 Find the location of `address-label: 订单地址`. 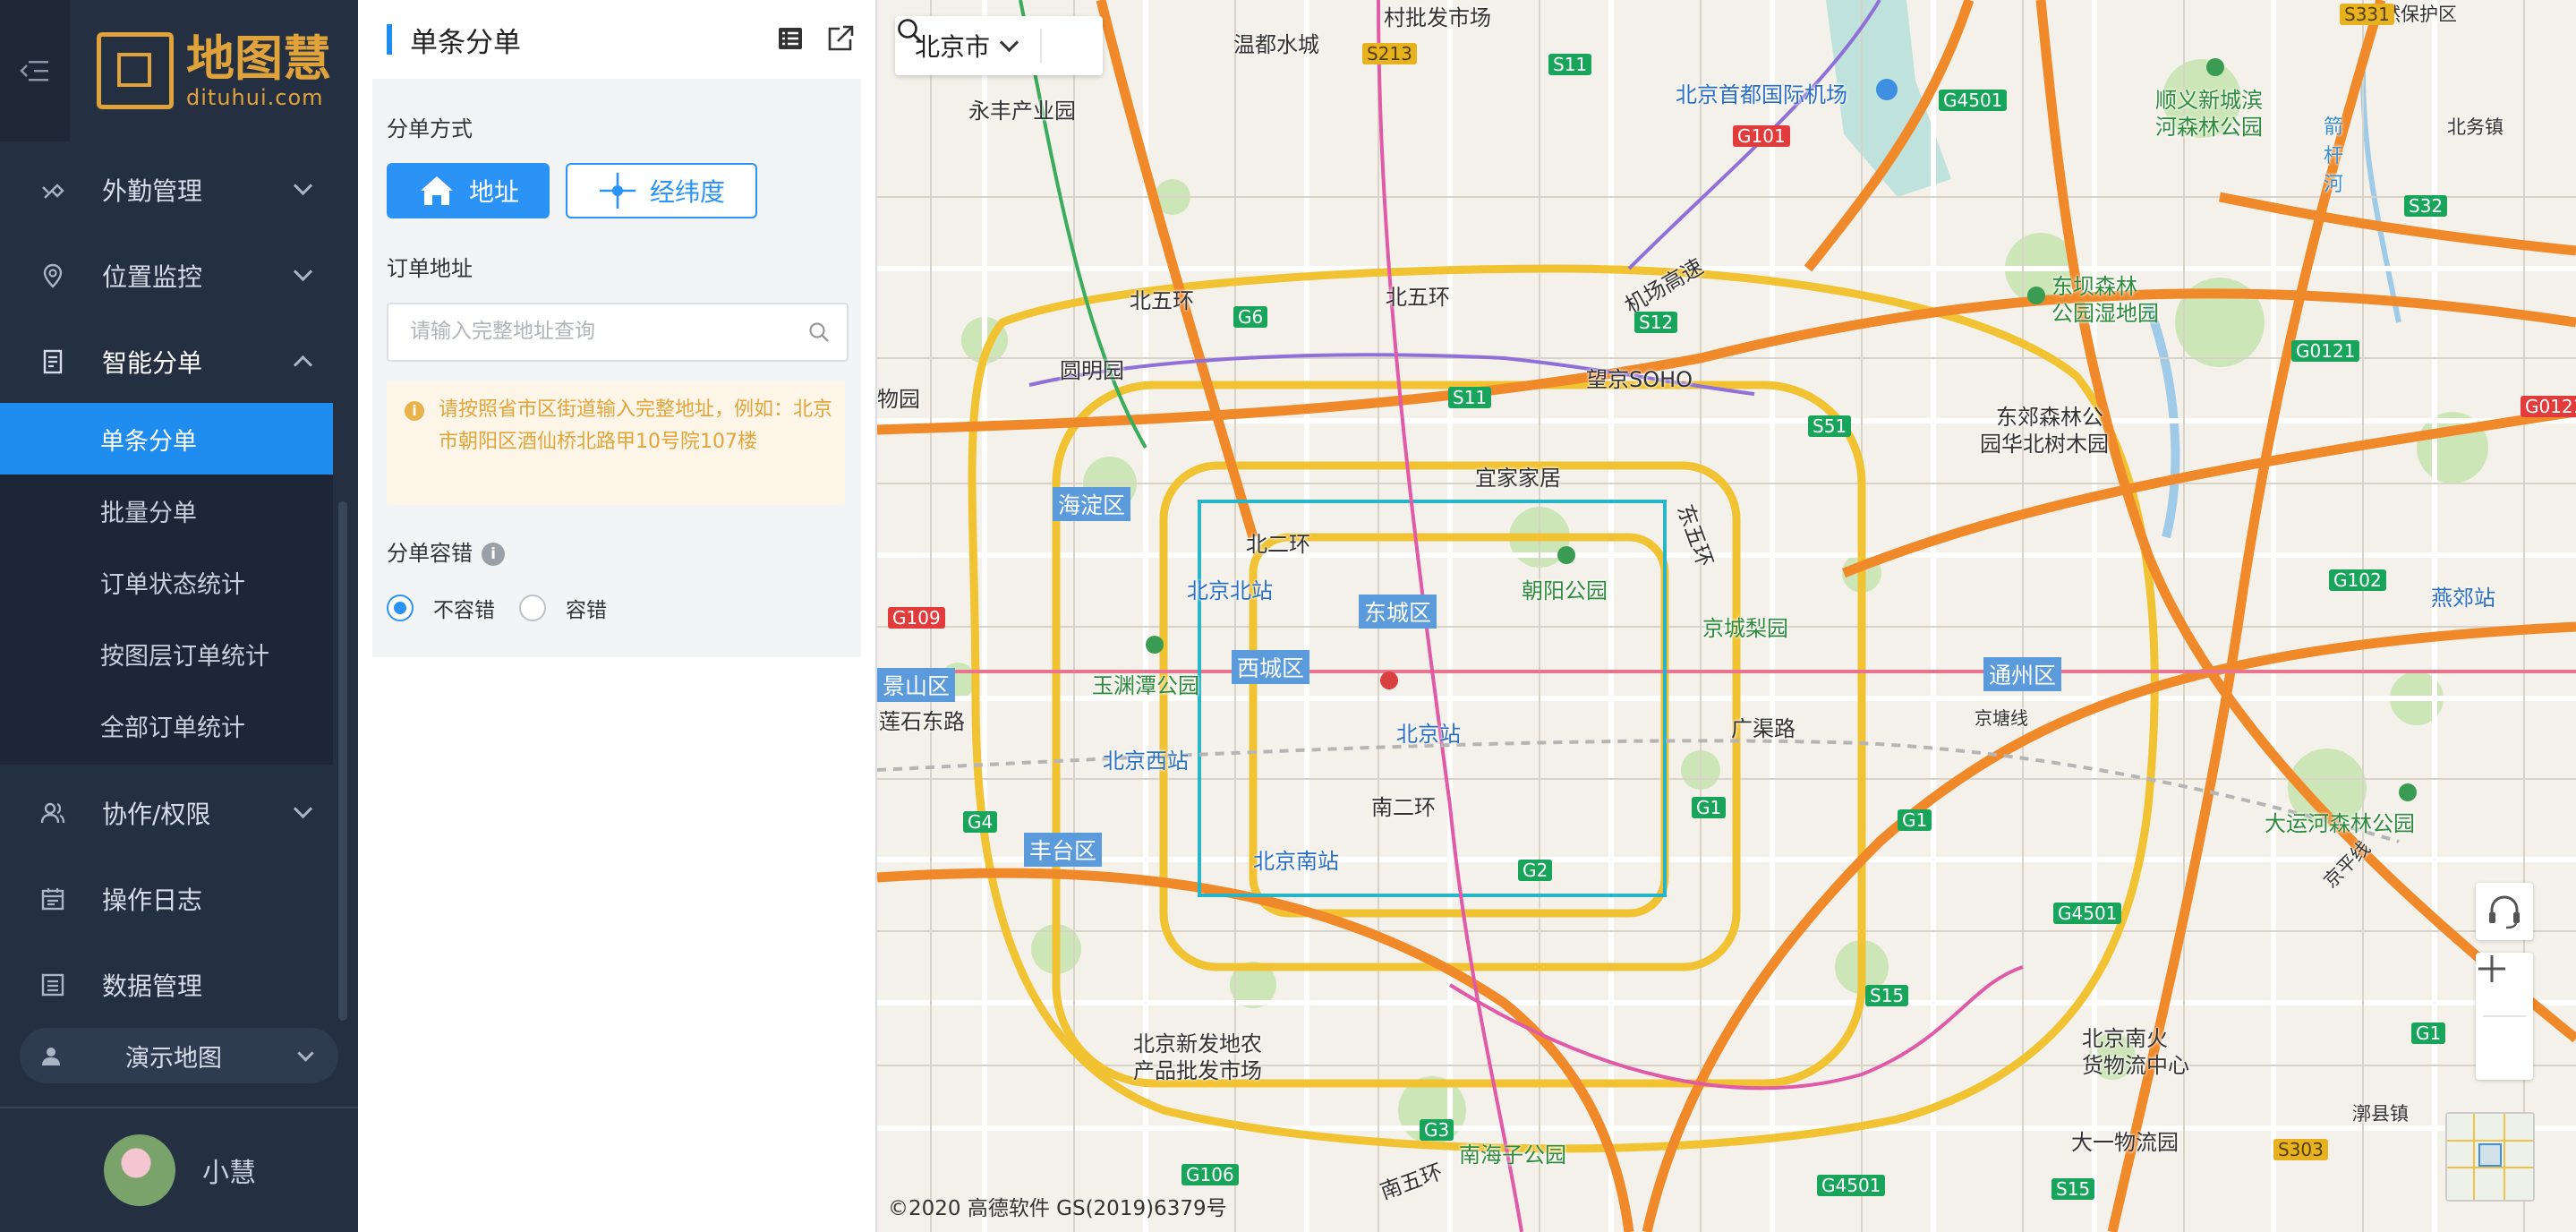

address-label: 订单地址 is located at coordinates (430, 268).